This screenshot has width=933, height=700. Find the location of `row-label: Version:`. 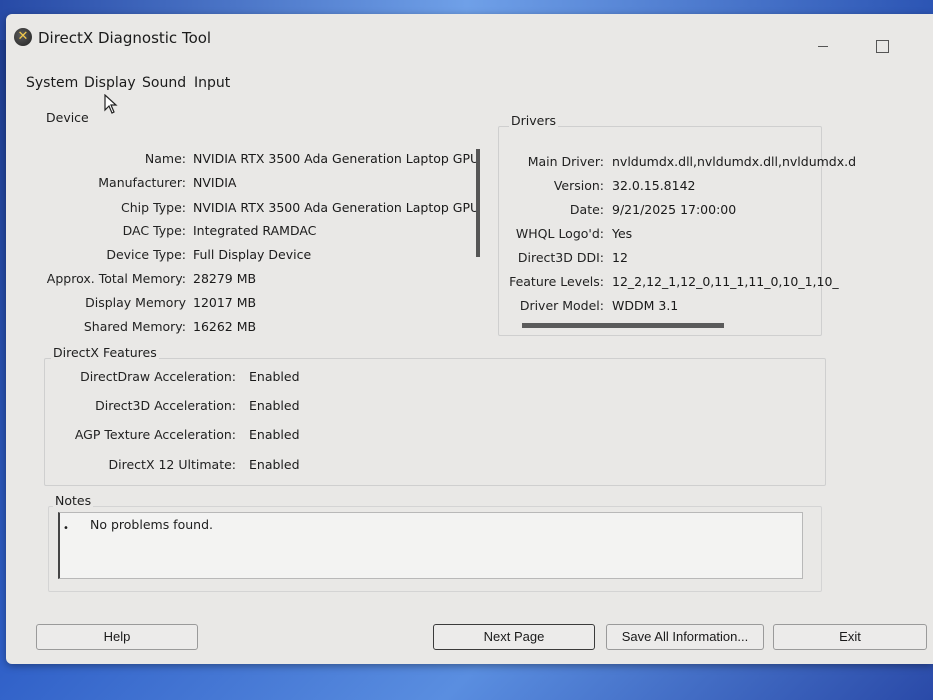

row-label: Version: is located at coordinates (578, 185).